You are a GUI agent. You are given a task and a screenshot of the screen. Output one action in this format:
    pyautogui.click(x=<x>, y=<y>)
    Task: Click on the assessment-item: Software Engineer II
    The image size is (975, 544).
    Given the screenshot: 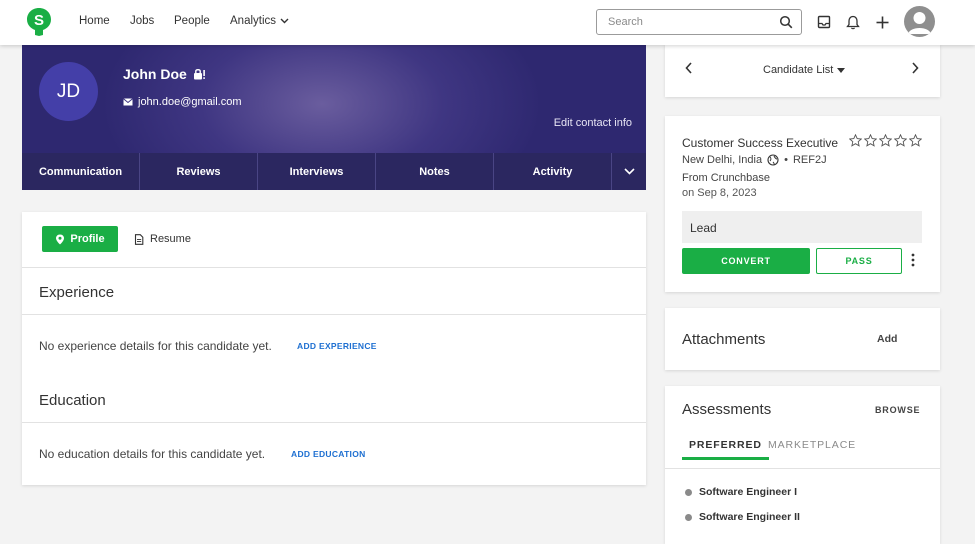 What is the action you would take?
    pyautogui.click(x=742, y=517)
    